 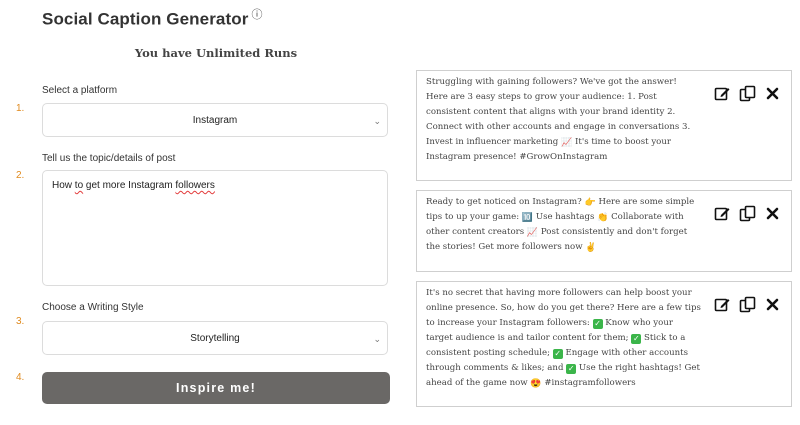 What do you see at coordinates (20, 377) in the screenshot?
I see `step-number-4: 4.` at bounding box center [20, 377].